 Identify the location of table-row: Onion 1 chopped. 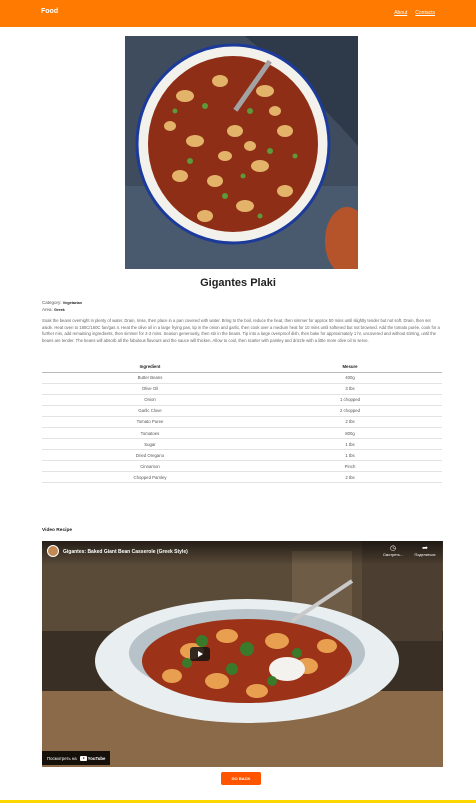
(242, 400).